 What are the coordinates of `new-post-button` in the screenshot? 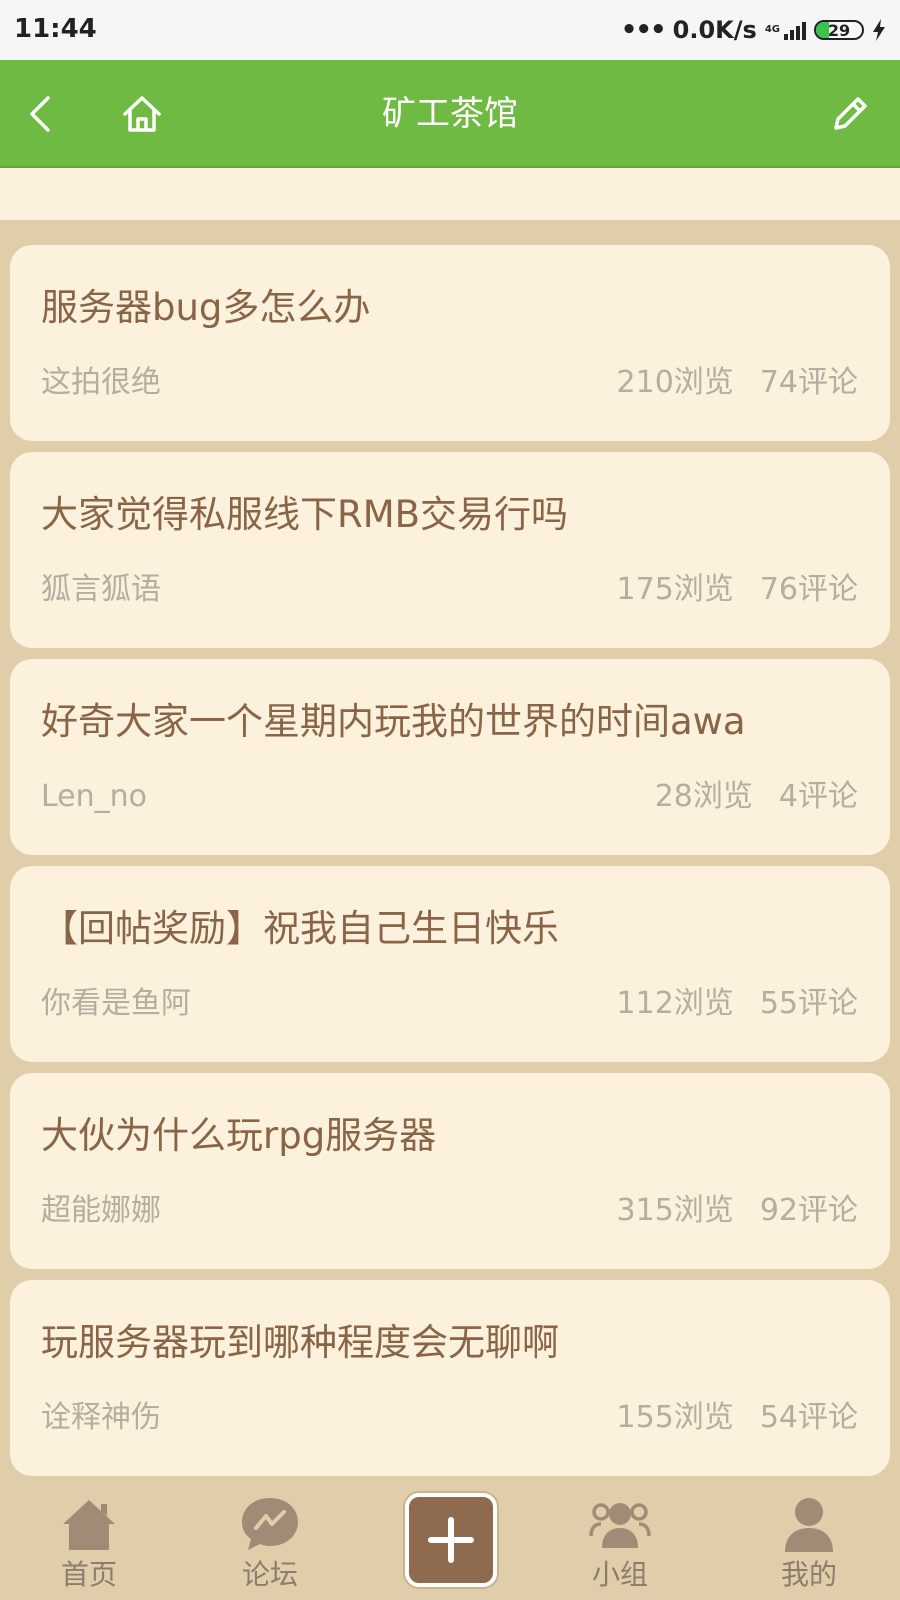 It's located at (451, 1540).